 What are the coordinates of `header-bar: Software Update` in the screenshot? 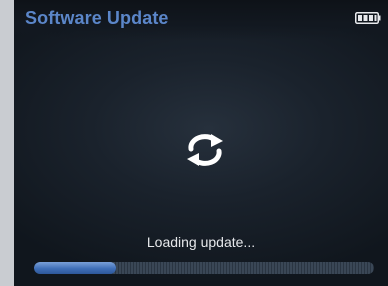 It's located at (201, 20).